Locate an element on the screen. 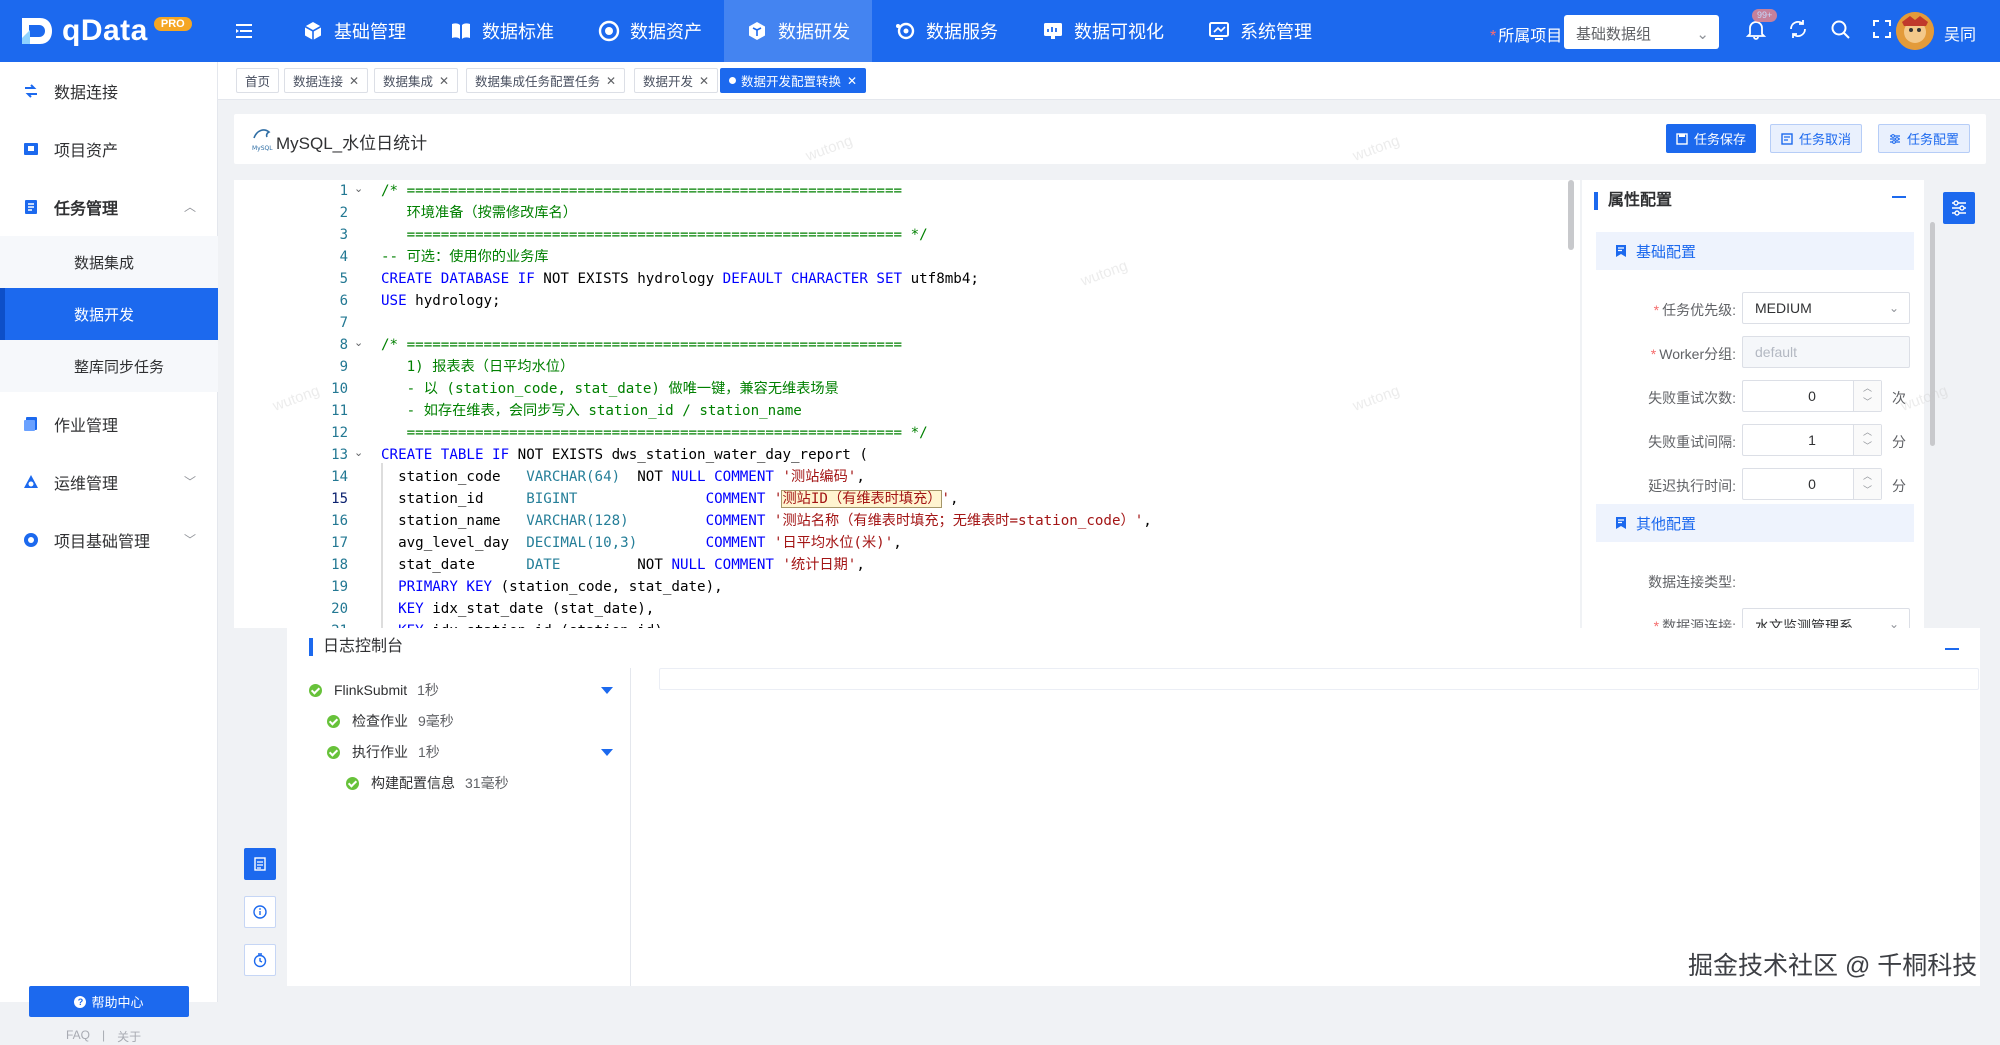 Image resolution: width=2000 pixels, height=1045 pixels. document-icon is located at coordinates (260, 864).